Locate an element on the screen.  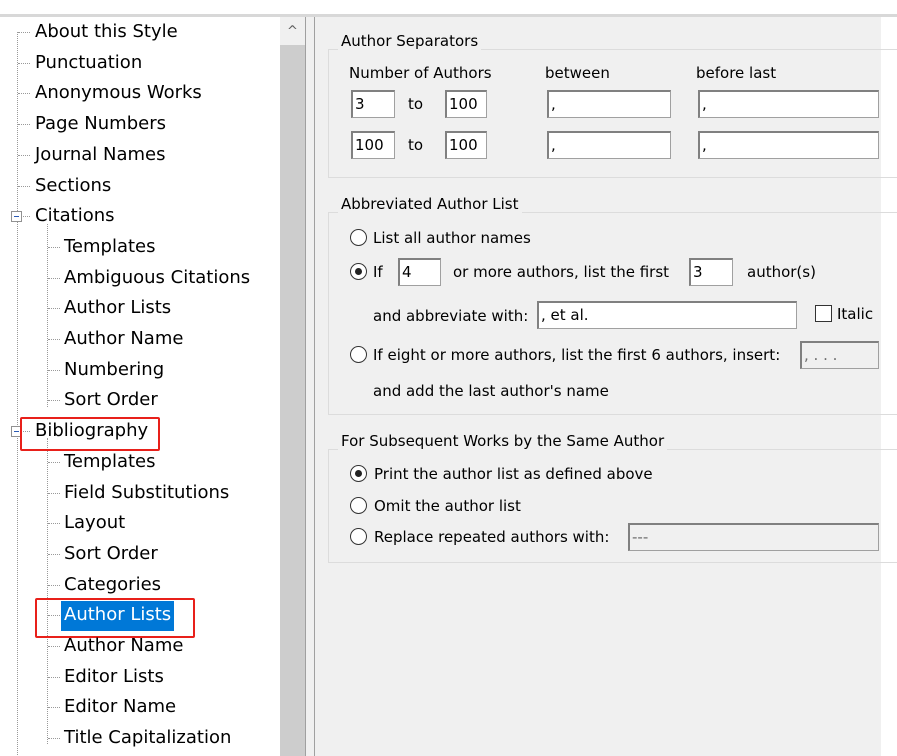
tree-item-label: Ambiguous Citations is located at coordinates (157, 277).